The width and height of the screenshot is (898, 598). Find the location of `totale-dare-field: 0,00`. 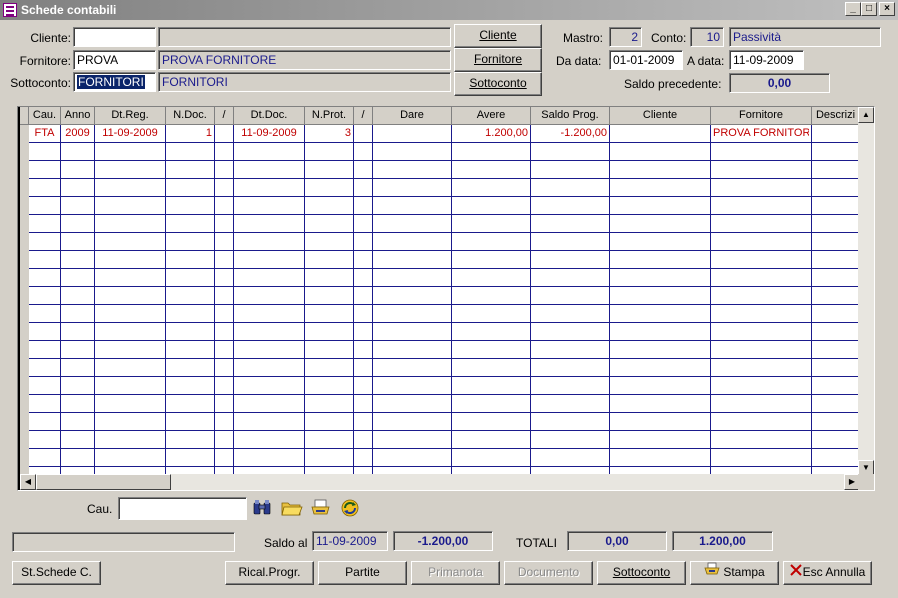

totale-dare-field: 0,00 is located at coordinates (617, 541).